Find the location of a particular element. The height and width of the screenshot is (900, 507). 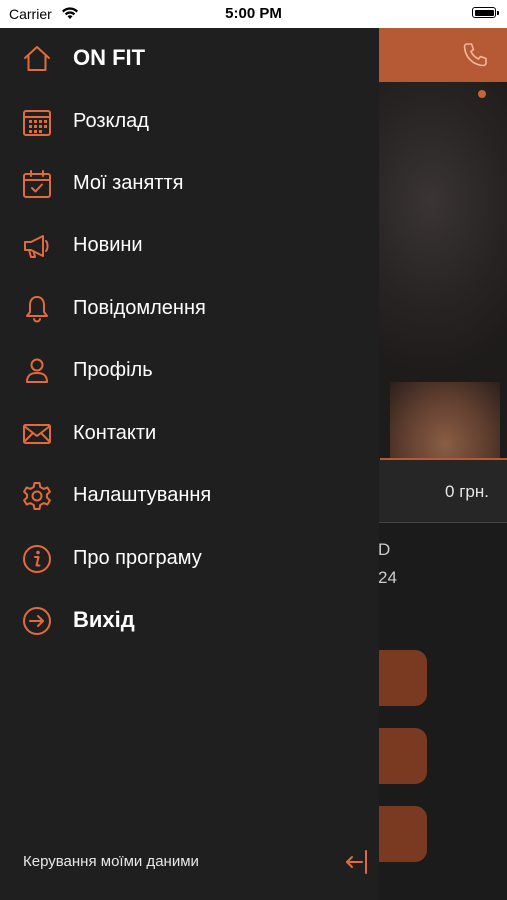

menu-label: Розклад is located at coordinates (111, 121).